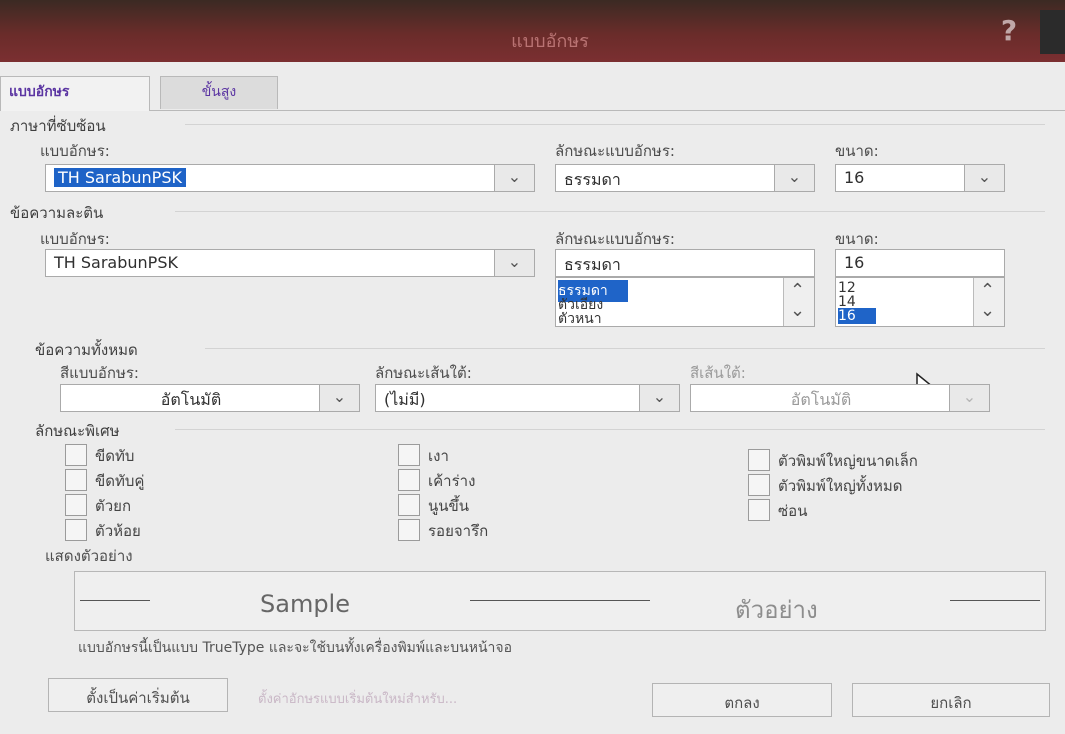 This screenshot has height=734, width=1065. I want to click on set-default-button: ตั้งเป็นค่าเริ่มต้น, so click(138, 695).